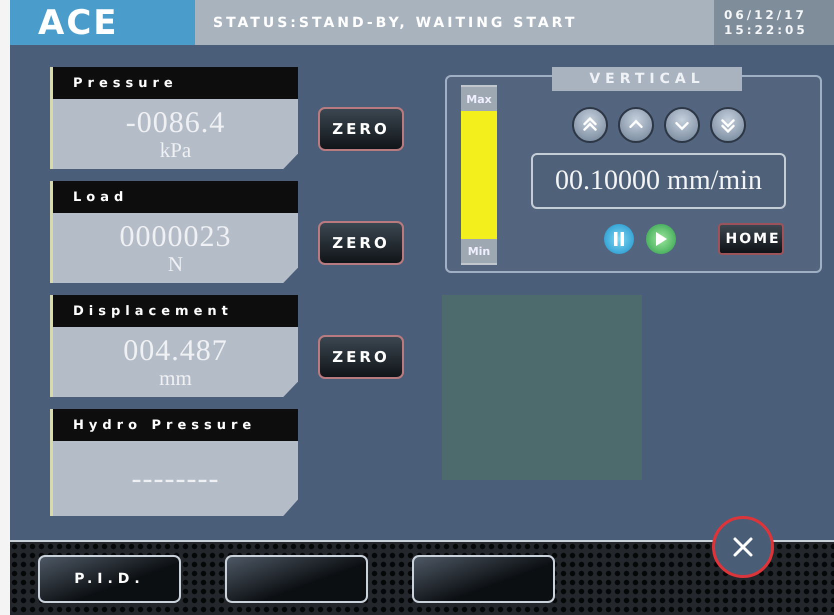 This screenshot has width=834, height=615. What do you see at coordinates (479, 99) in the screenshot?
I see `gauge-max-label: Max` at bounding box center [479, 99].